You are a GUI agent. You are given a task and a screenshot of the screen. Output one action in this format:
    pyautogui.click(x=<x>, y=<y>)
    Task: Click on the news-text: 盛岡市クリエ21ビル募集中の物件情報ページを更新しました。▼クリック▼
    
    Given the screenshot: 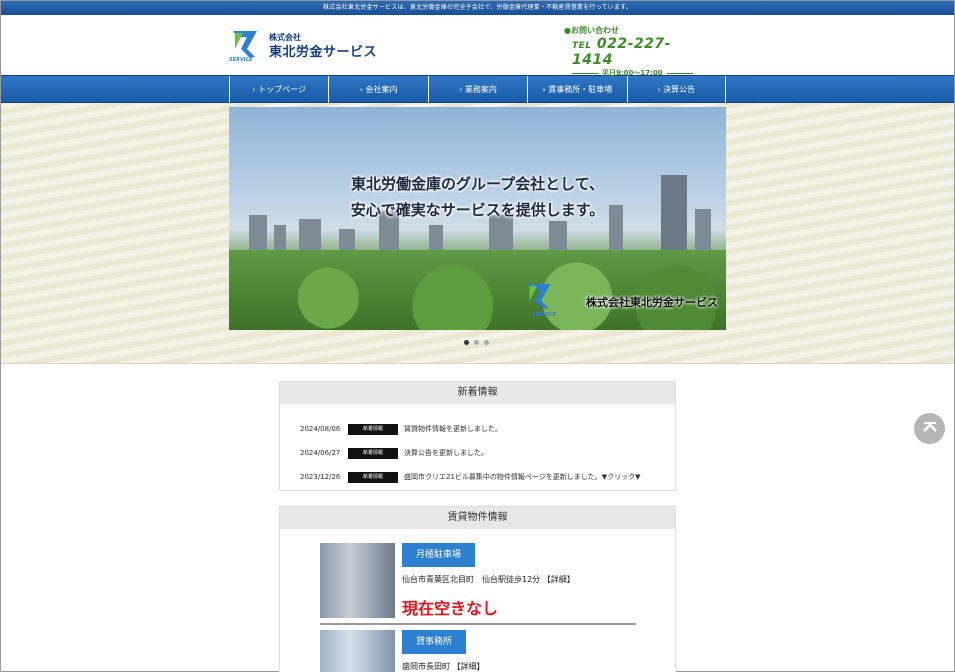 What is the action you would take?
    pyautogui.click(x=522, y=477)
    